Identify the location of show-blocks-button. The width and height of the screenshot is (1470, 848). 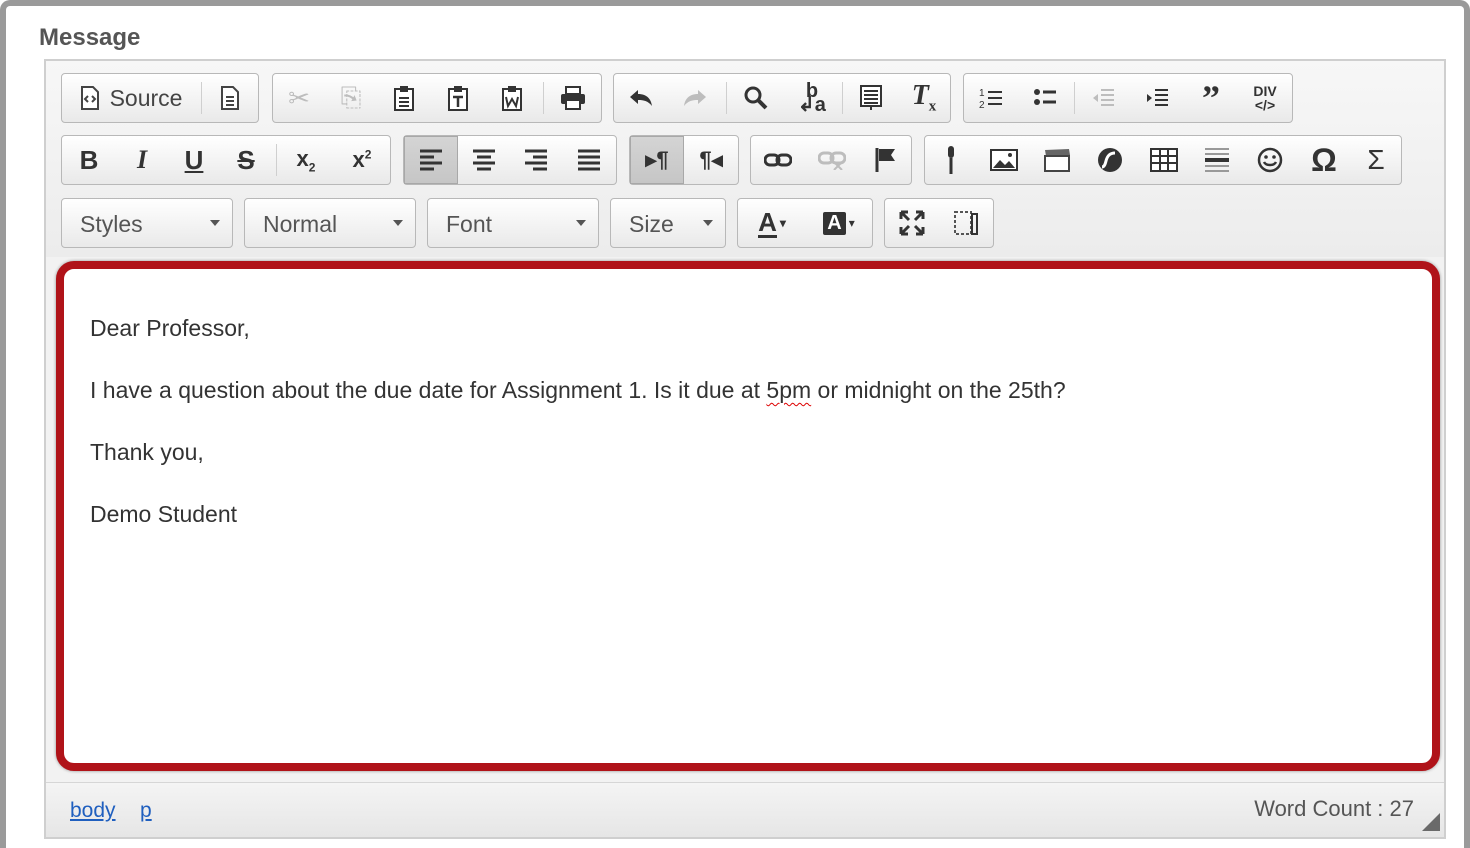
(966, 223).